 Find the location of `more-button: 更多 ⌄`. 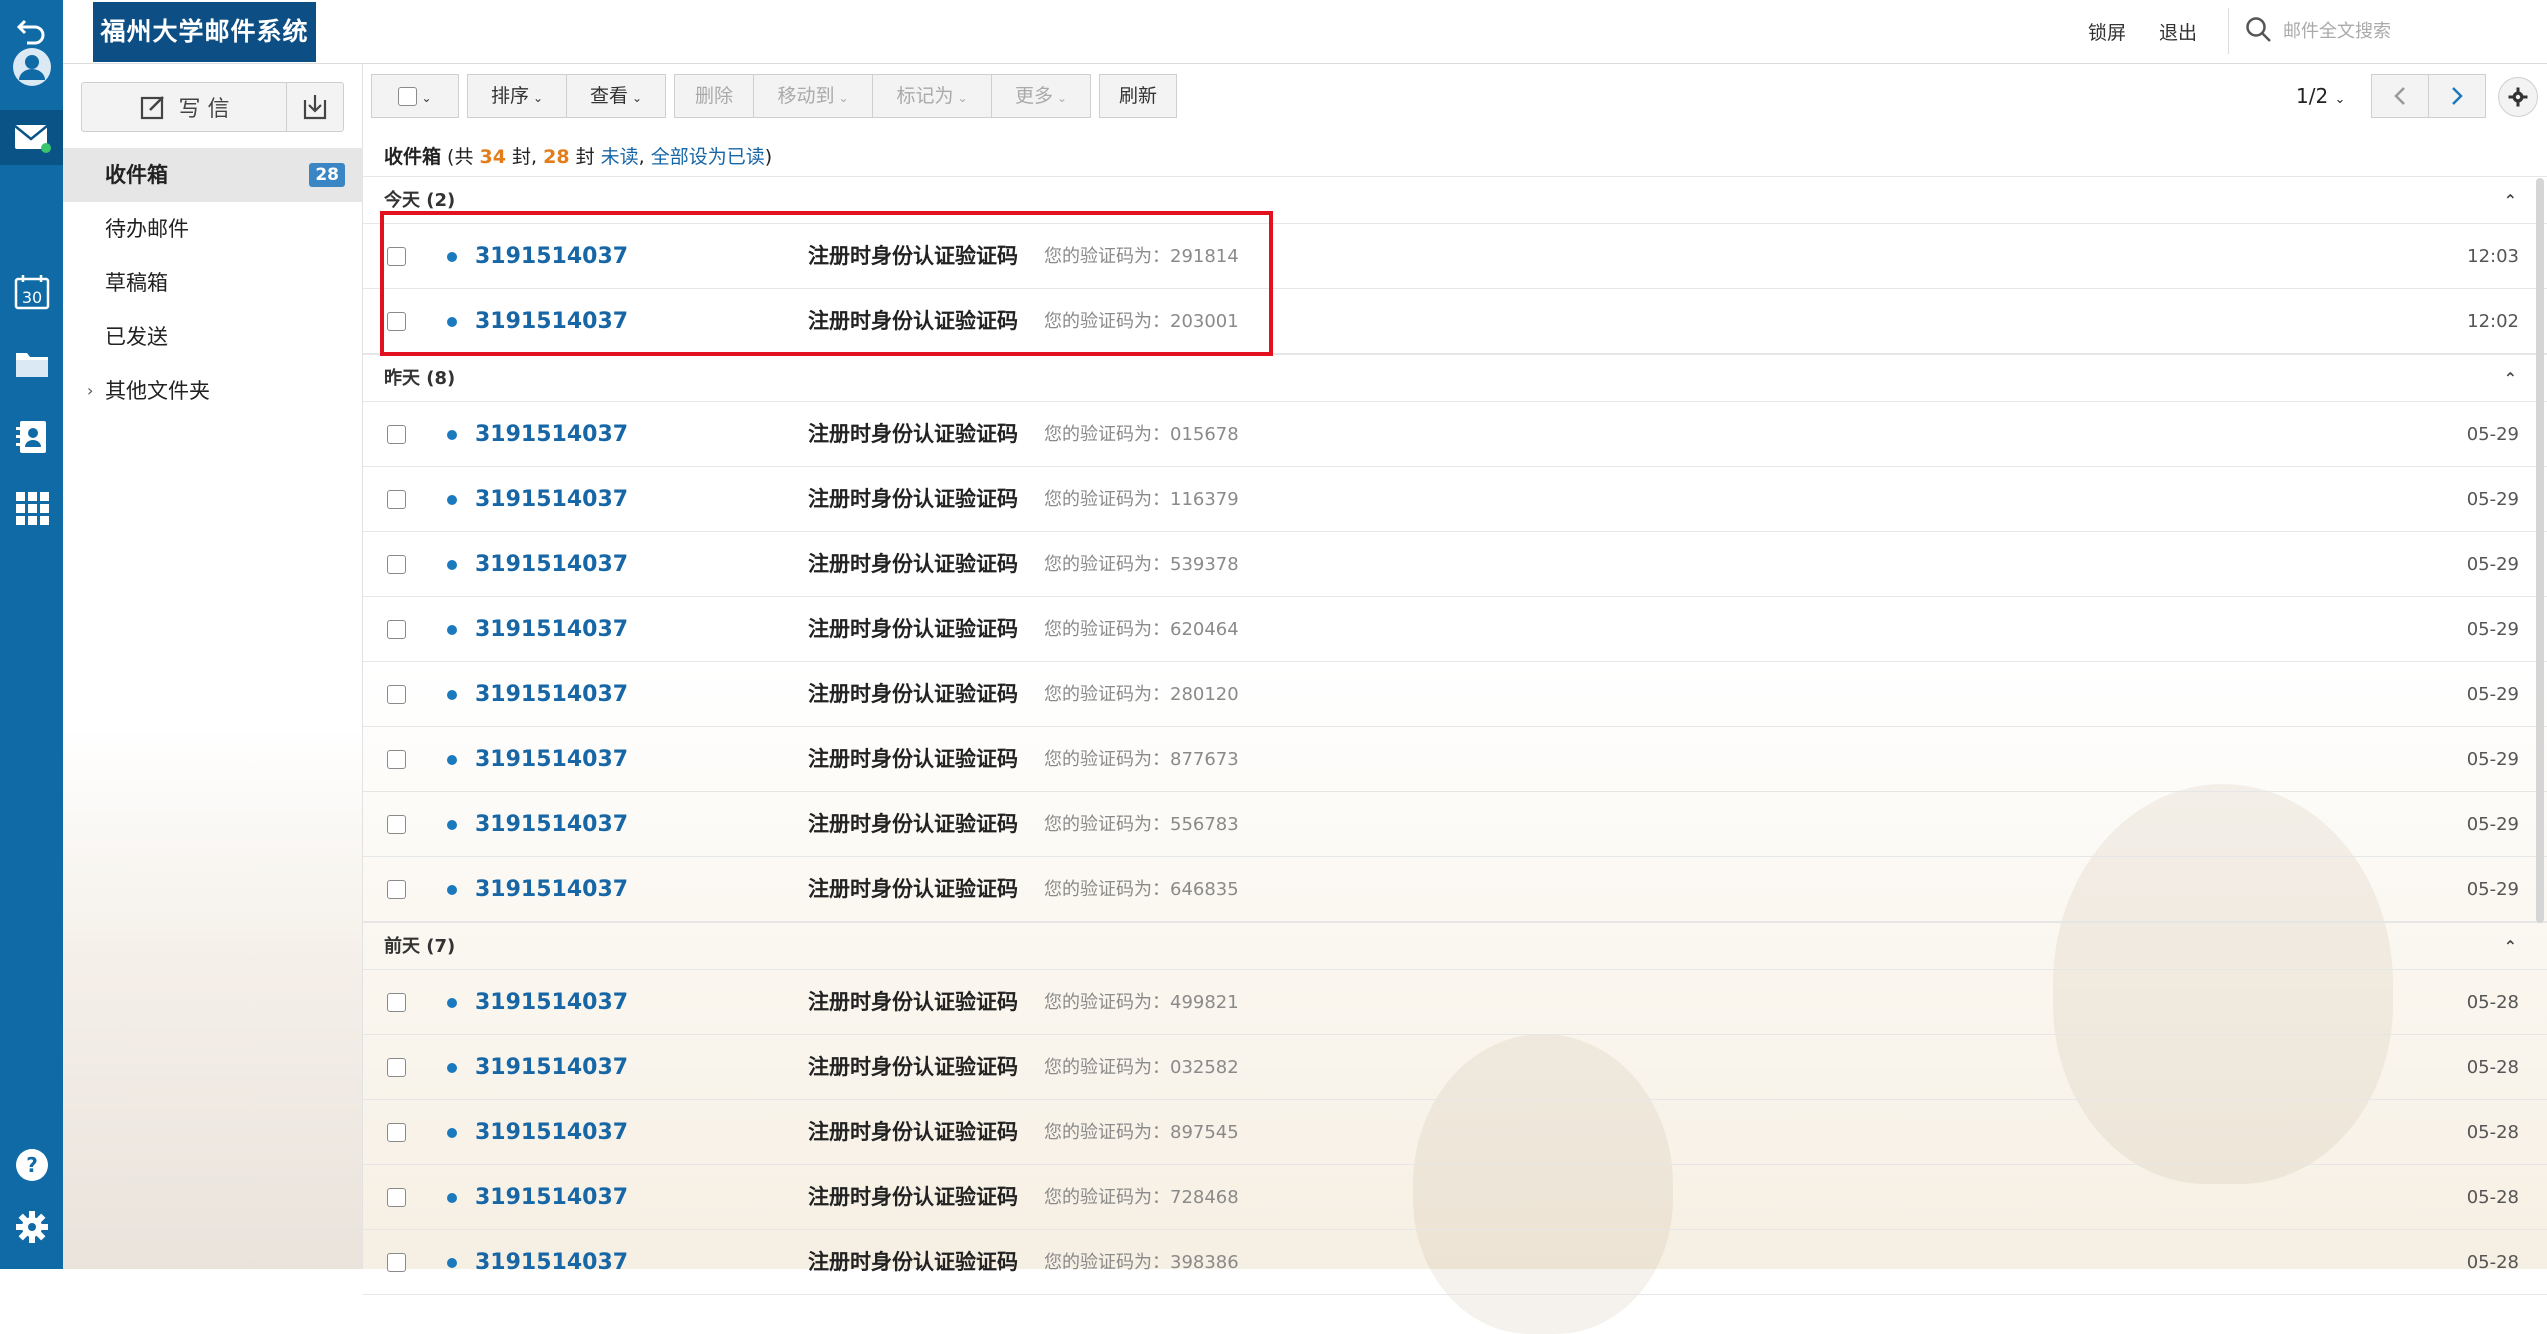

more-button: 更多 ⌄ is located at coordinates (1041, 96).